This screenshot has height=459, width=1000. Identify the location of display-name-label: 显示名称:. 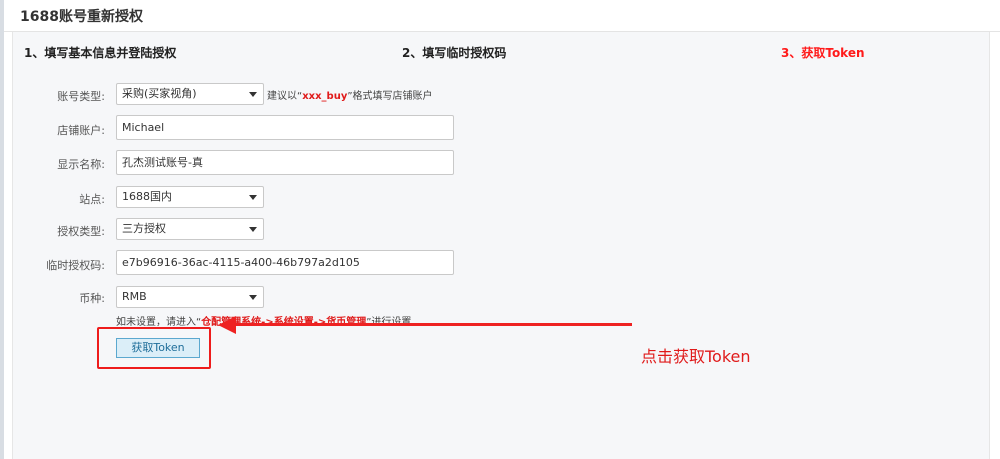
(81, 164).